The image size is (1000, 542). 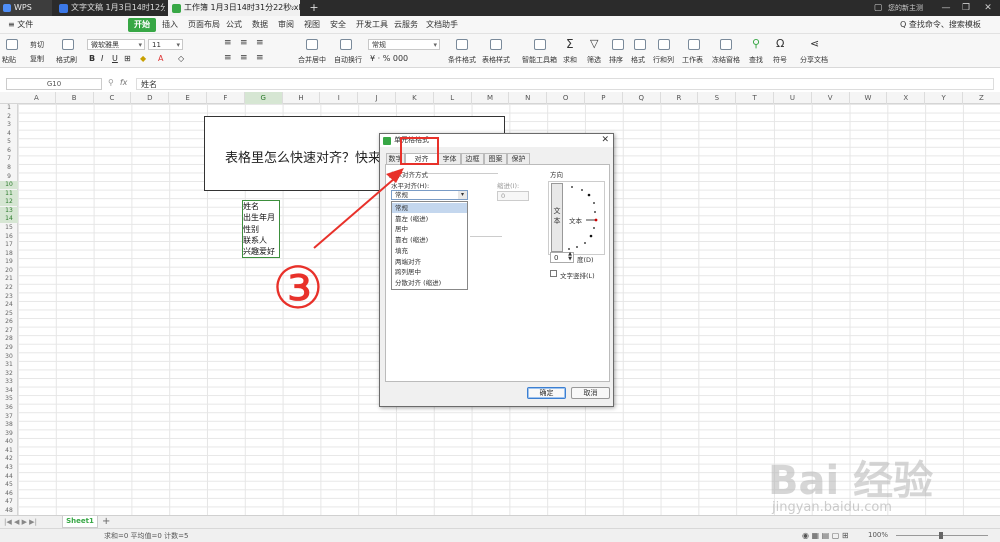 I want to click on zoom-slider-thumb, so click(x=941, y=535).